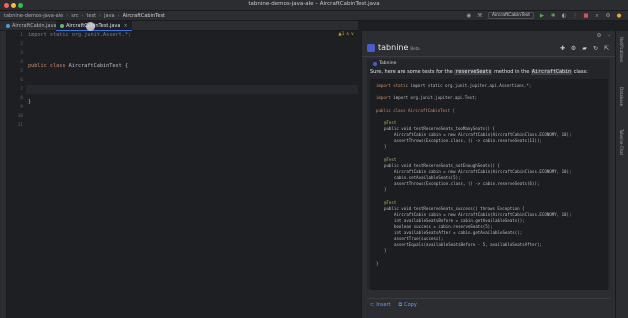 The width and height of the screenshot is (628, 318). What do you see at coordinates (608, 16) in the screenshot?
I see `settings-icon: ⚙` at bounding box center [608, 16].